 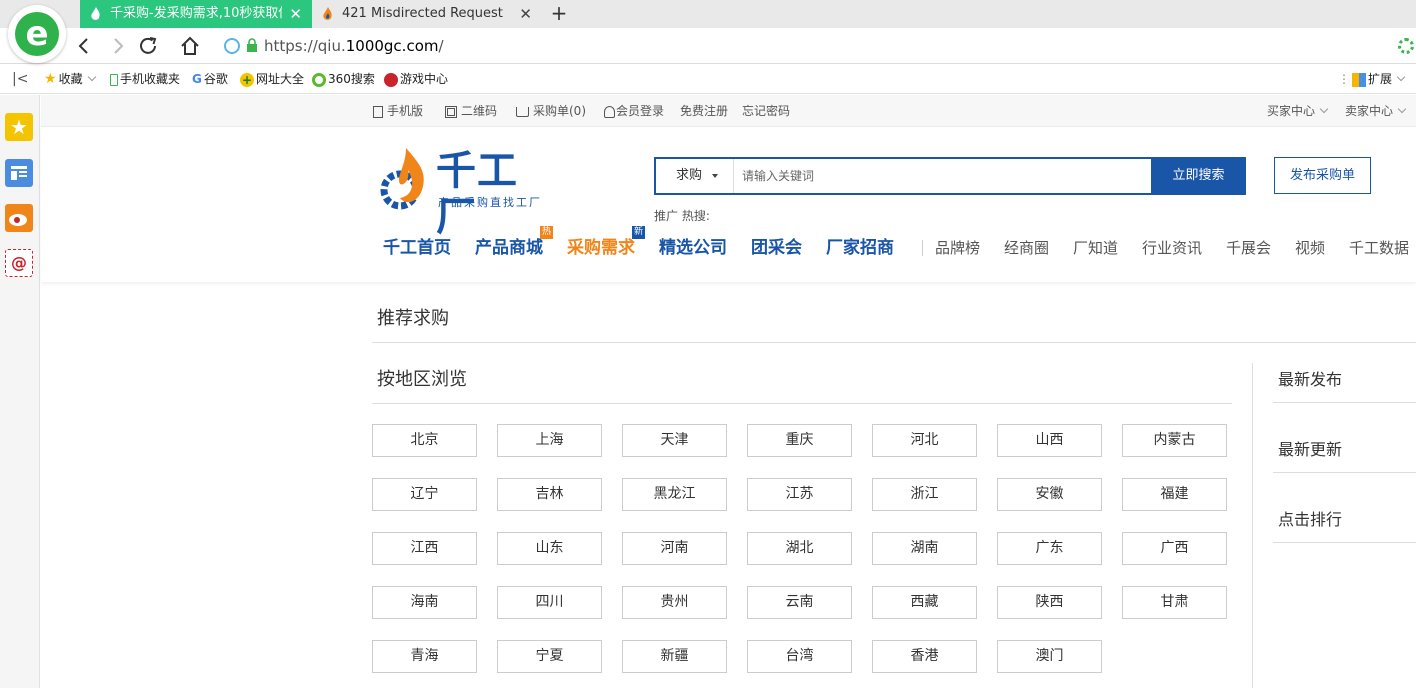 What do you see at coordinates (799, 656) in the screenshot?
I see `region-button: 台湾` at bounding box center [799, 656].